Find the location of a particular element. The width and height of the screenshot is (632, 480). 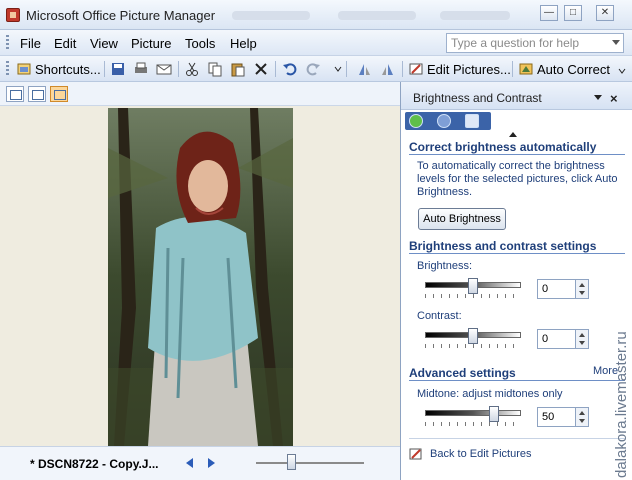

single-picture-view-button is located at coordinates (59, 94).